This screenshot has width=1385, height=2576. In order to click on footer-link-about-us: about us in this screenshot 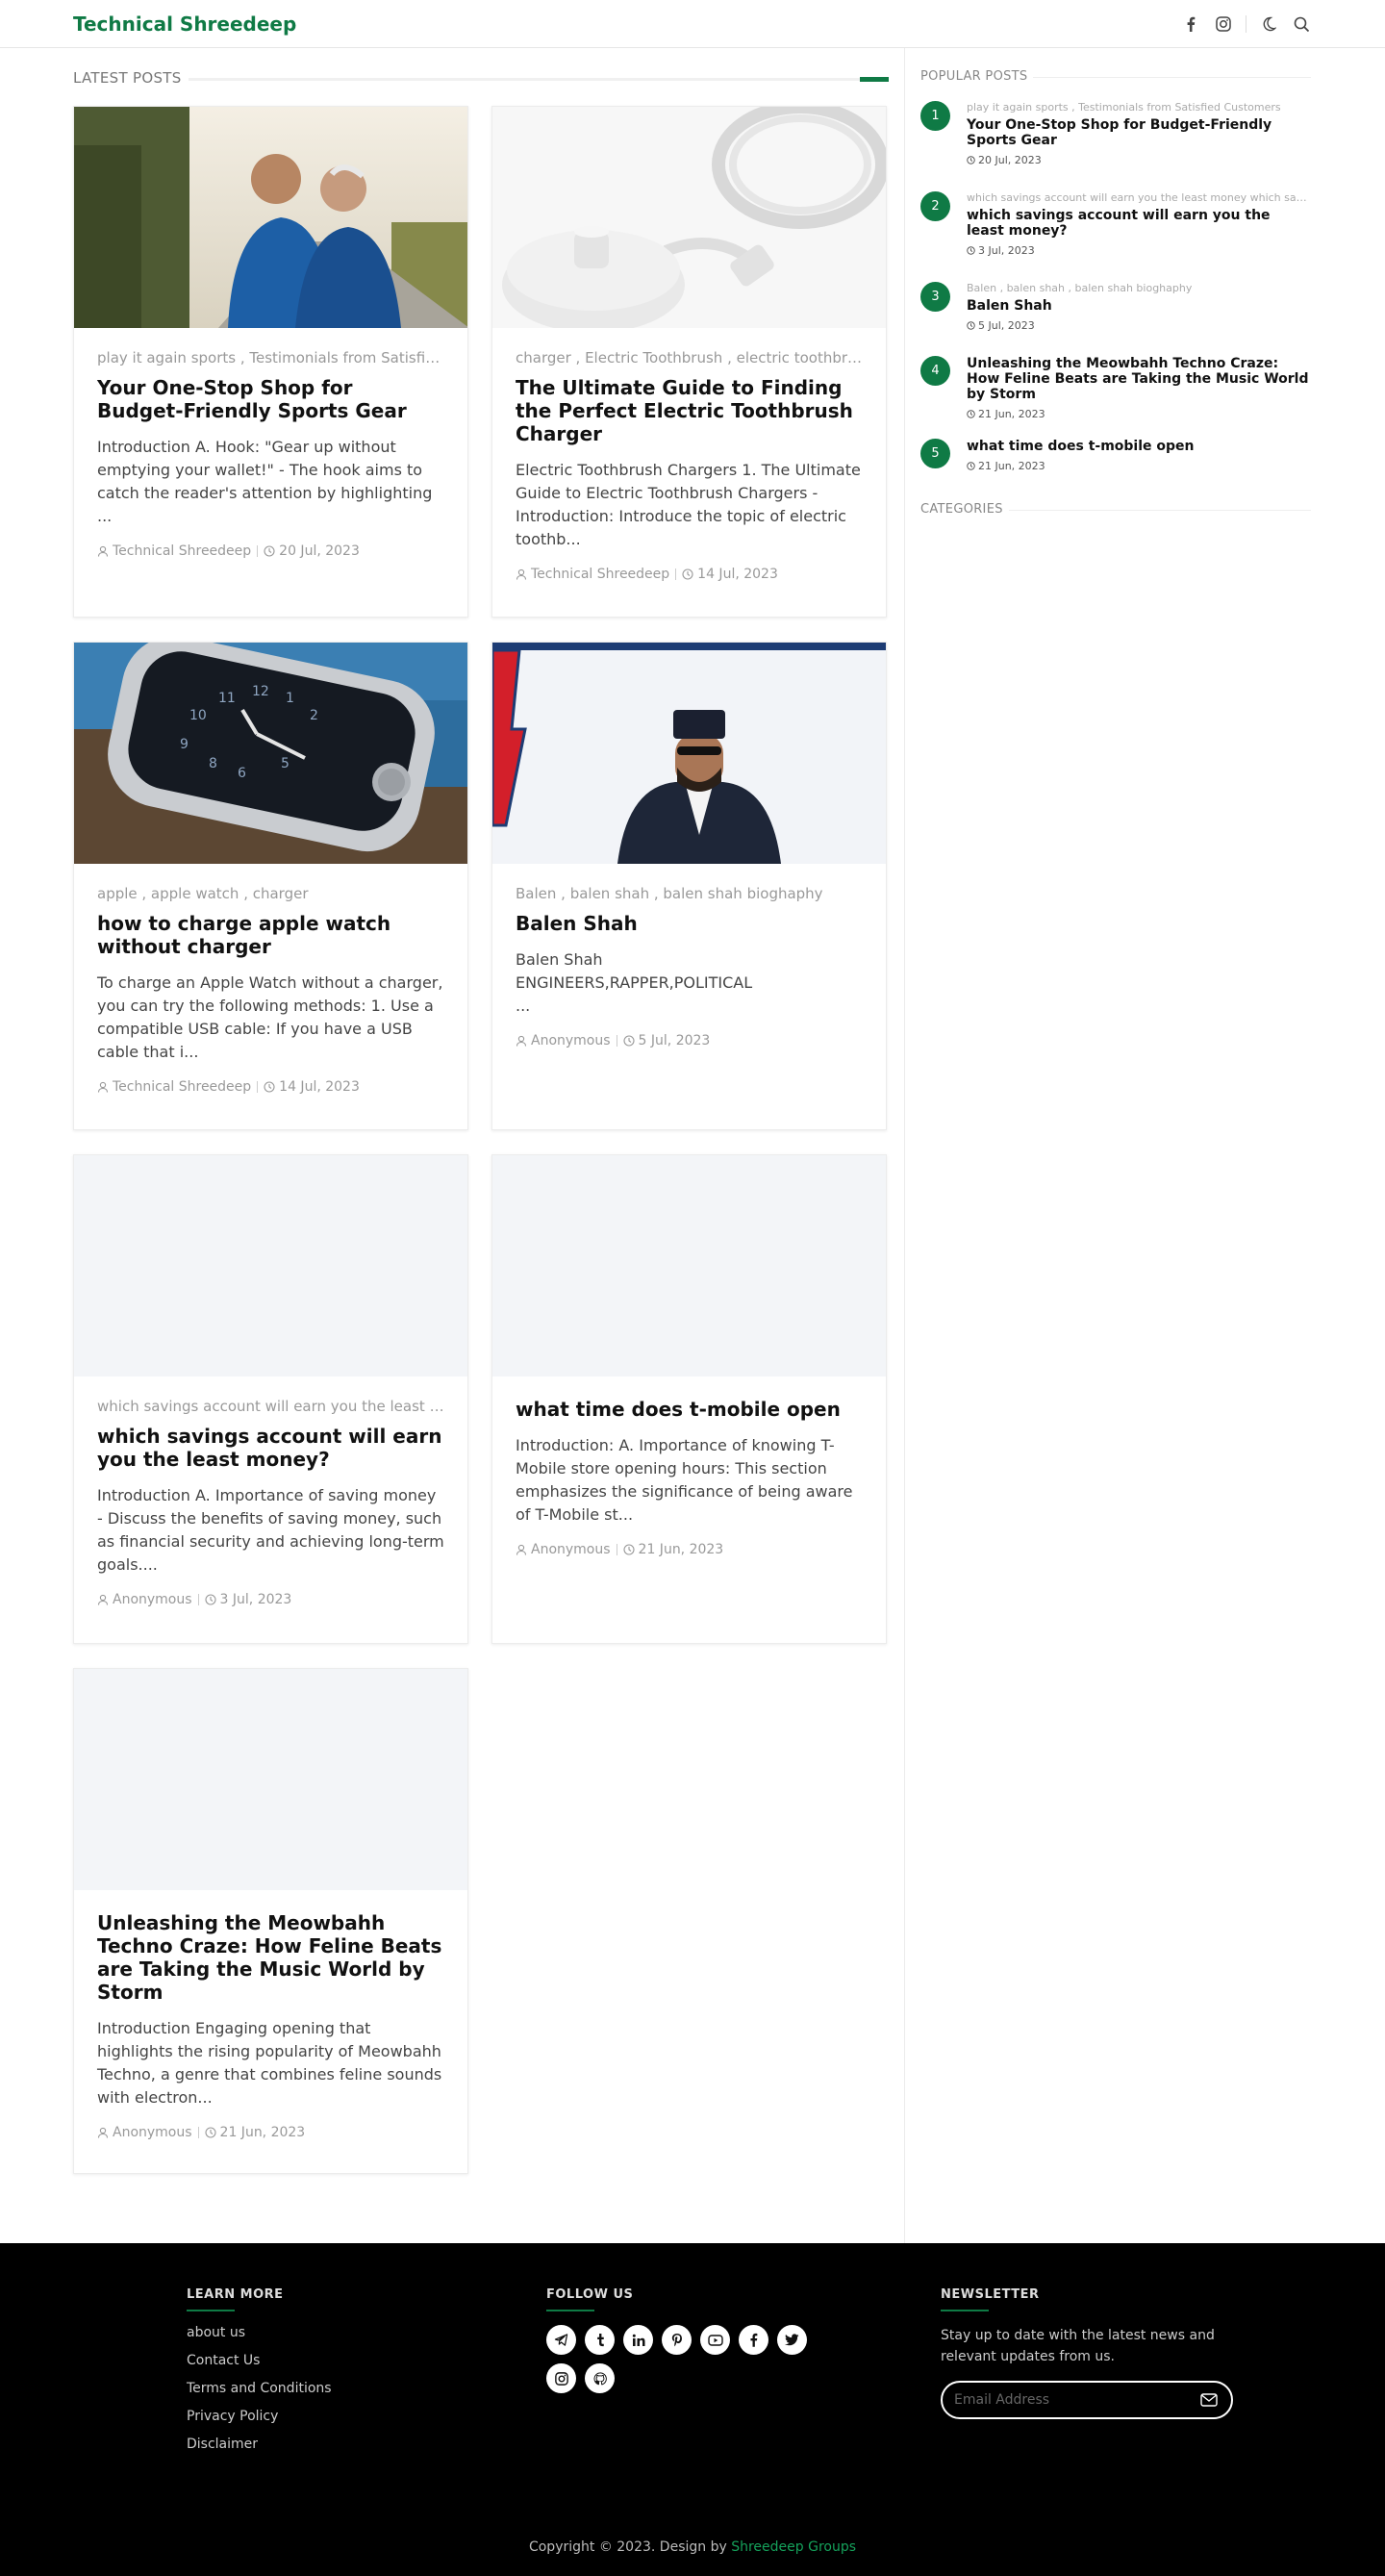, I will do `click(259, 2332)`.